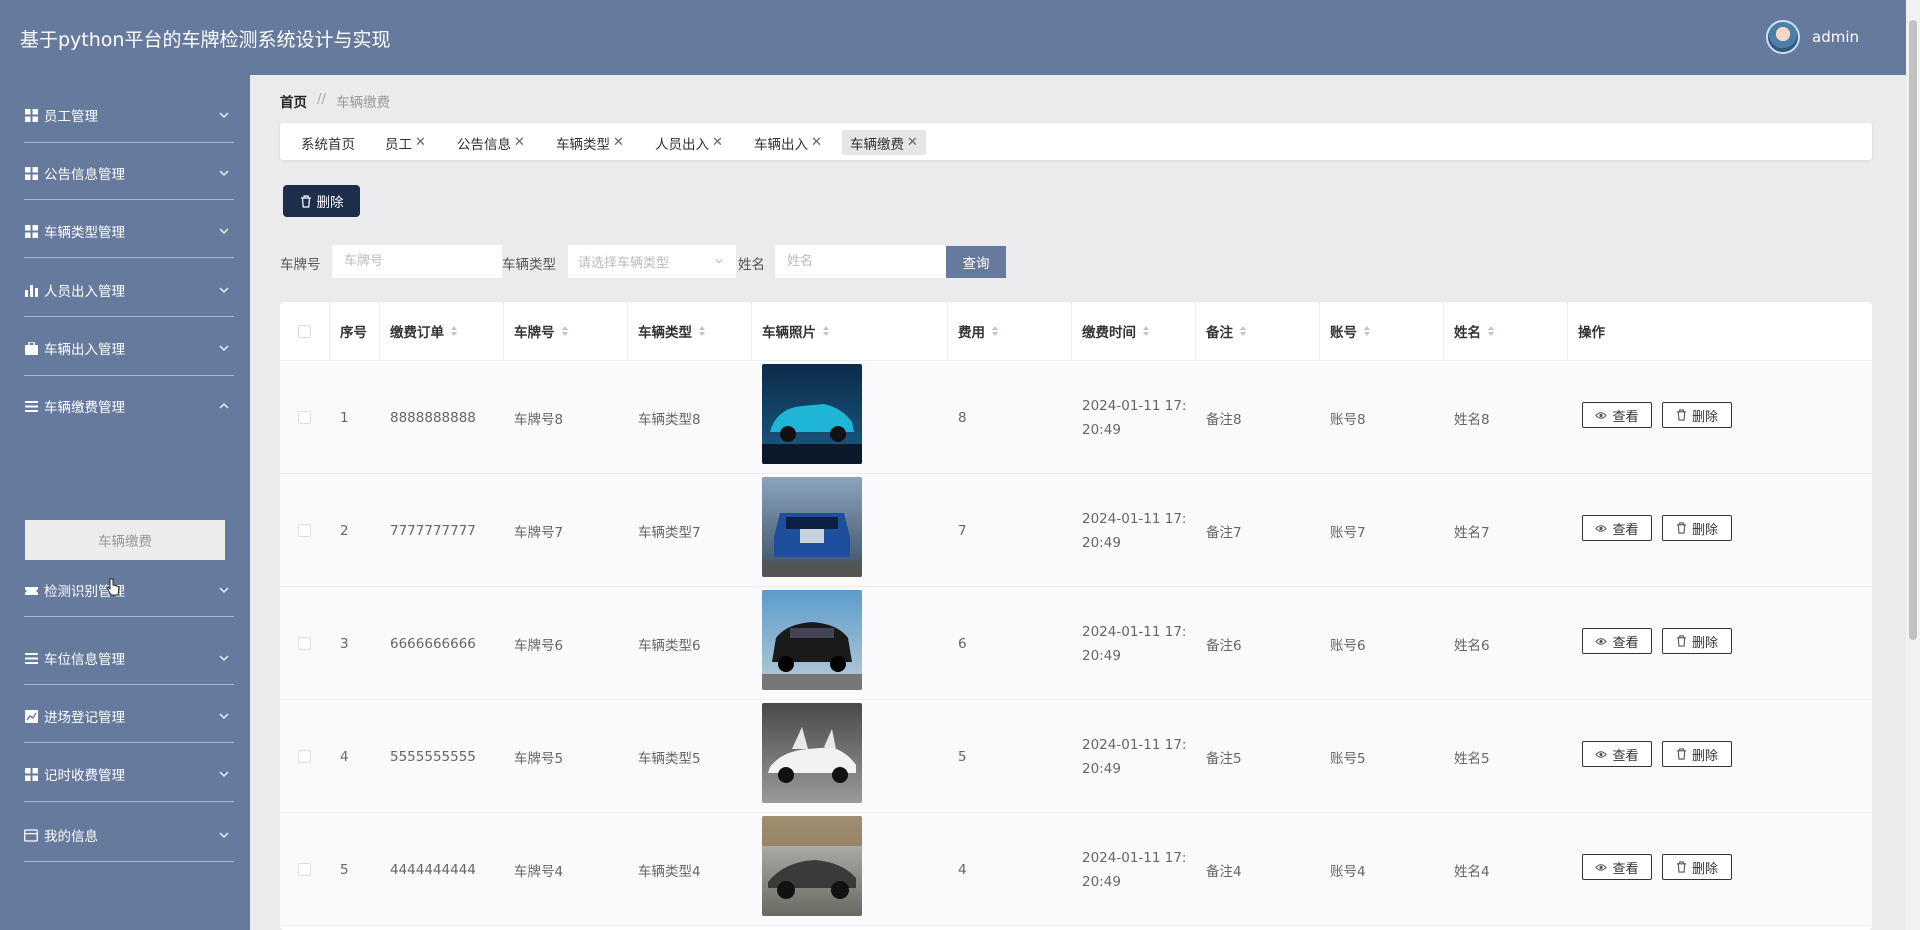 The width and height of the screenshot is (1920, 930). What do you see at coordinates (84, 408) in the screenshot?
I see `sidebar-item-label: 车辆缴费管理` at bounding box center [84, 408].